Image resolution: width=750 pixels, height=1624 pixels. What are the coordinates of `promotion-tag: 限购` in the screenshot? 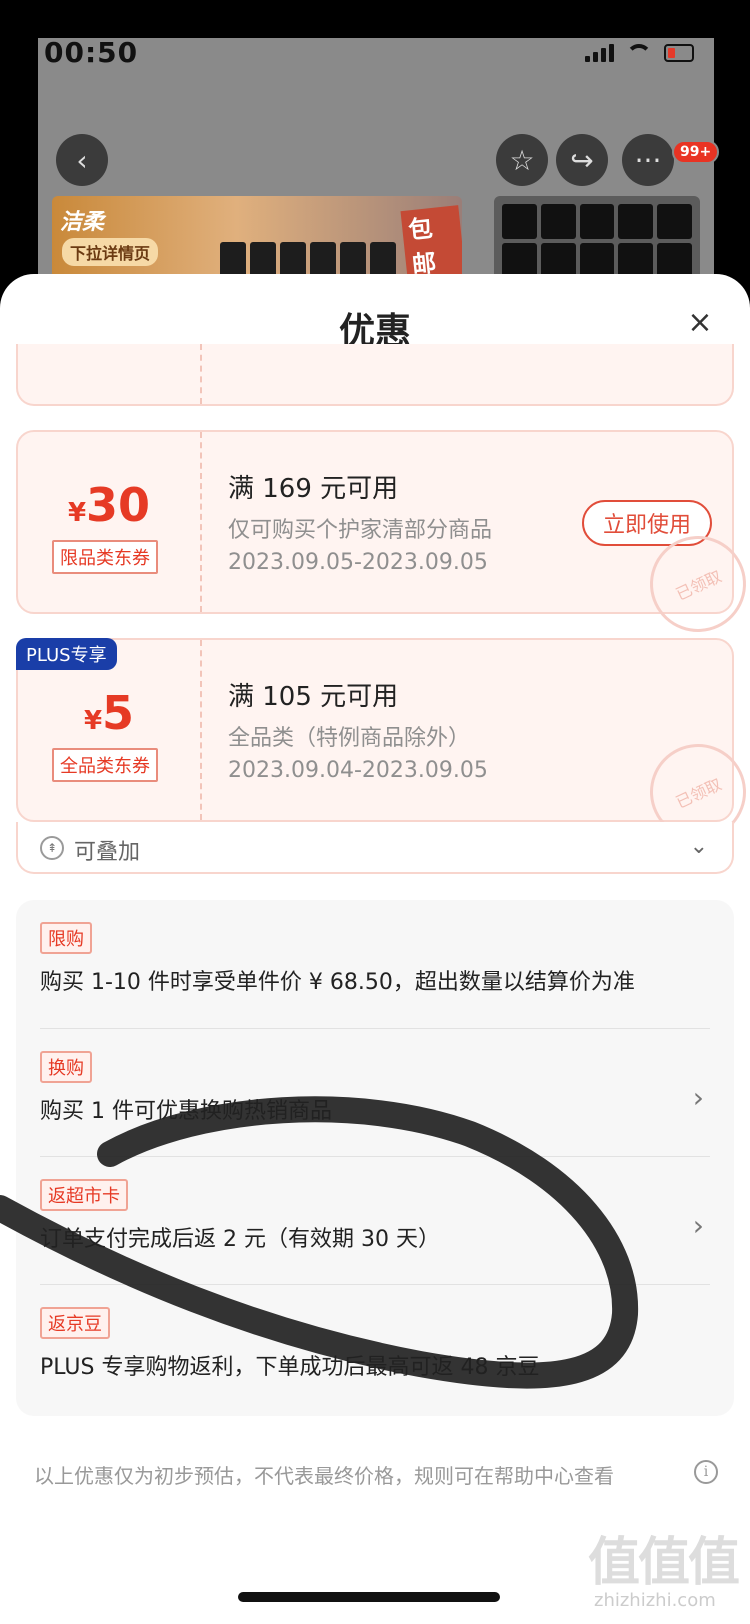 It's located at (66, 938).